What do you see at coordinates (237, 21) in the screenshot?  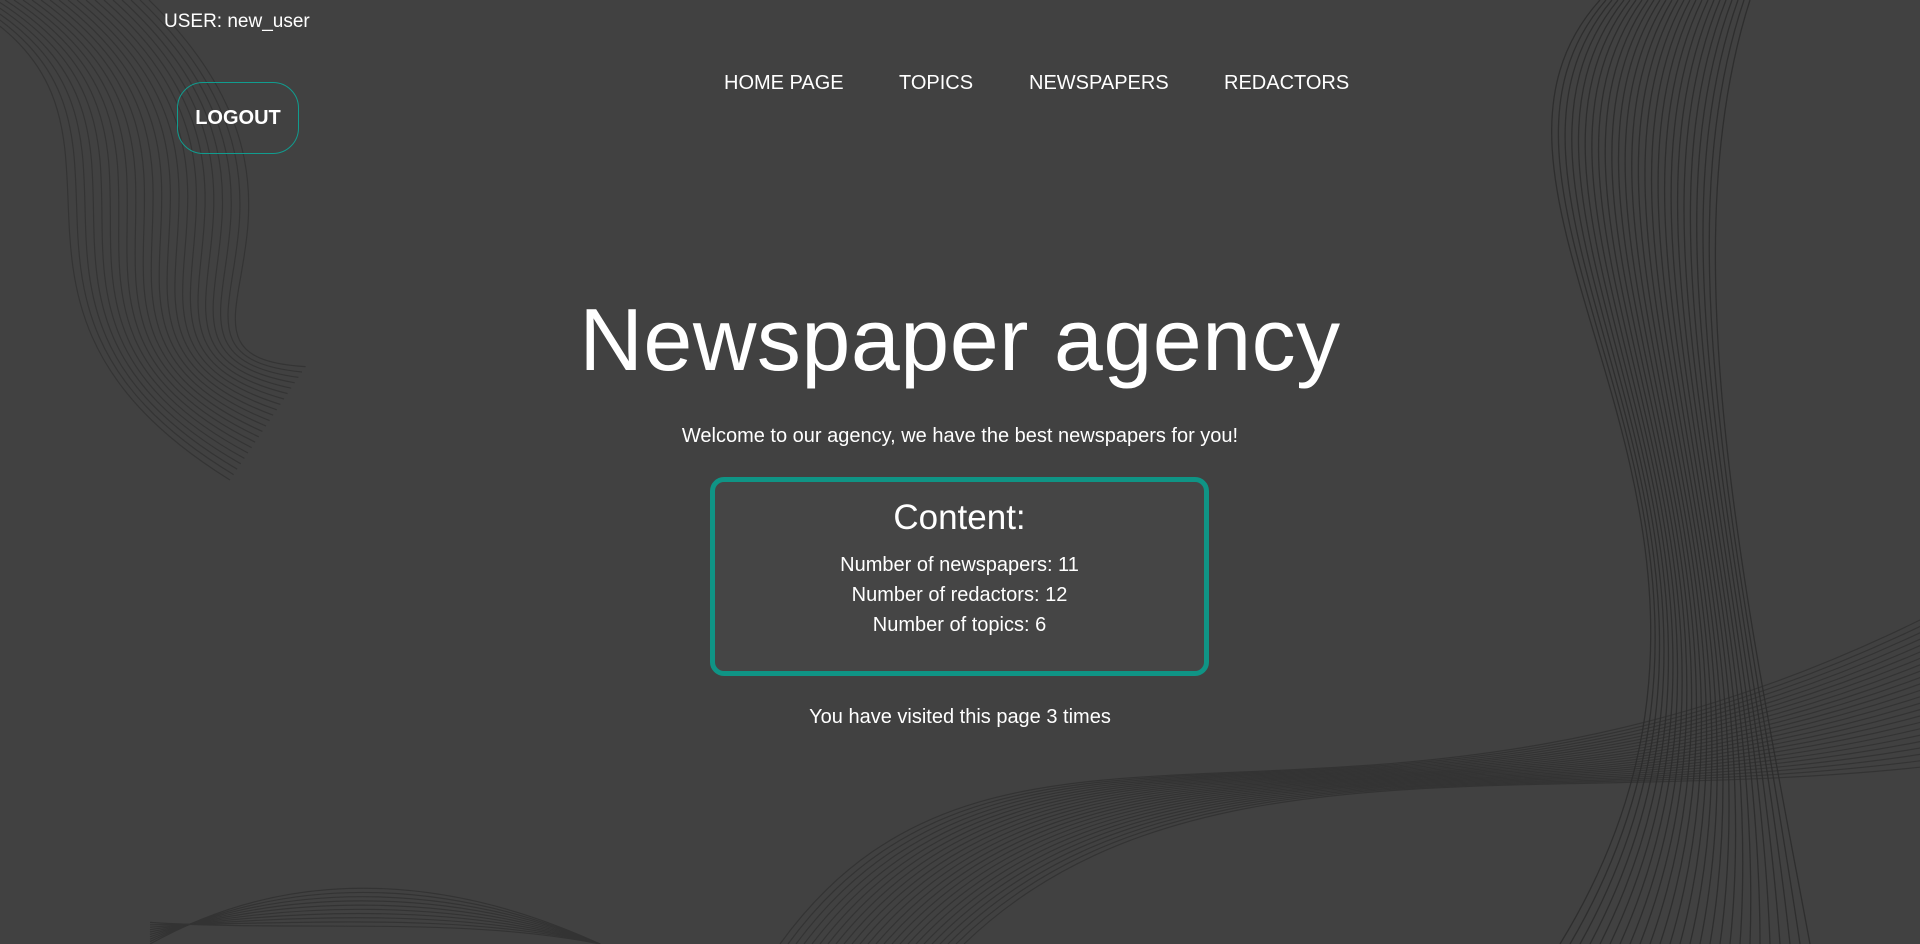 I see `current-user-label: USER: new_user` at bounding box center [237, 21].